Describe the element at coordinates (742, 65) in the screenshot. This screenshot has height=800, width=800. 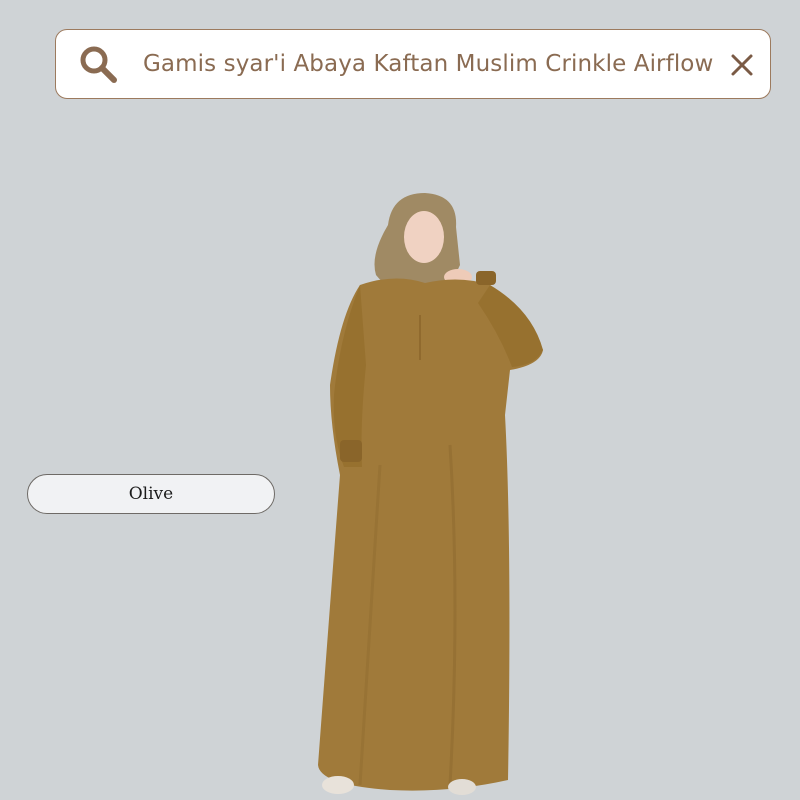
I see `close-icon` at that location.